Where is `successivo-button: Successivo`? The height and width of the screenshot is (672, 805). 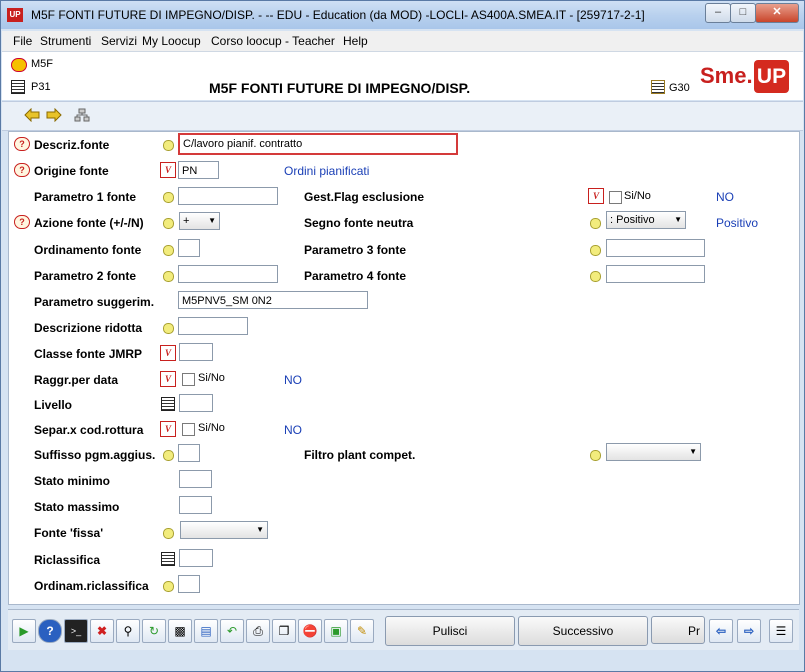 successivo-button: Successivo is located at coordinates (583, 631).